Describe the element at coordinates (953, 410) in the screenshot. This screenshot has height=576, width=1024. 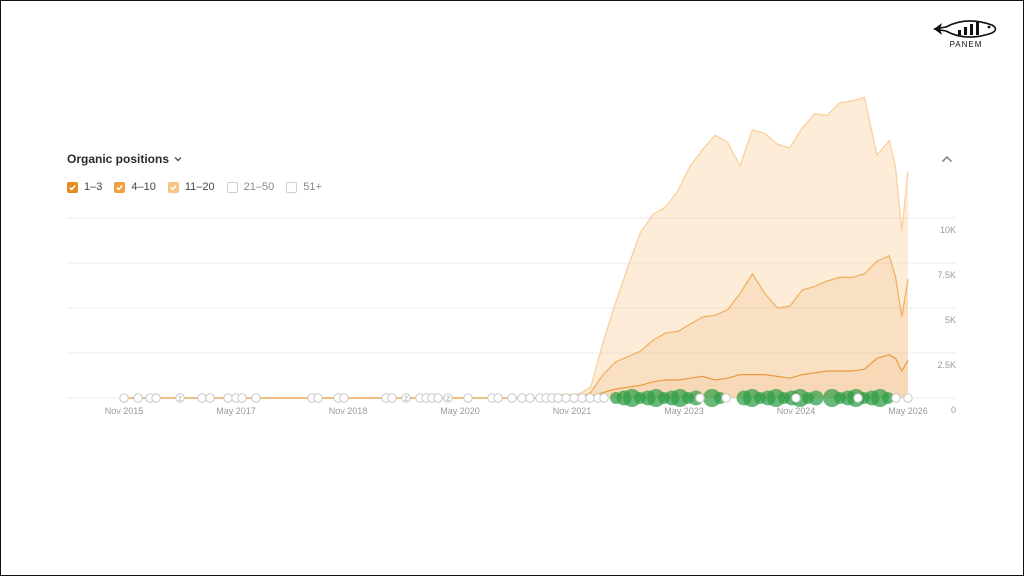
I see `y-tick-label: 0` at that location.